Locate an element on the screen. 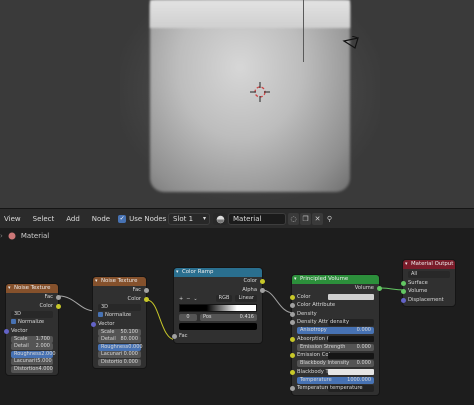 This screenshot has width=474, height=405. socket-label: Vector is located at coordinates (106, 323).